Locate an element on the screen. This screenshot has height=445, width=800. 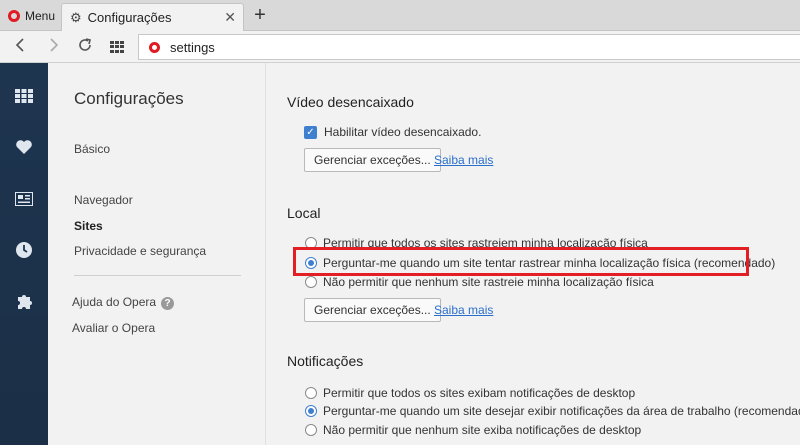
video-popout-checkbox-row: ✓ Habilitar vídeo desencaixado. is located at coordinates (392, 132).